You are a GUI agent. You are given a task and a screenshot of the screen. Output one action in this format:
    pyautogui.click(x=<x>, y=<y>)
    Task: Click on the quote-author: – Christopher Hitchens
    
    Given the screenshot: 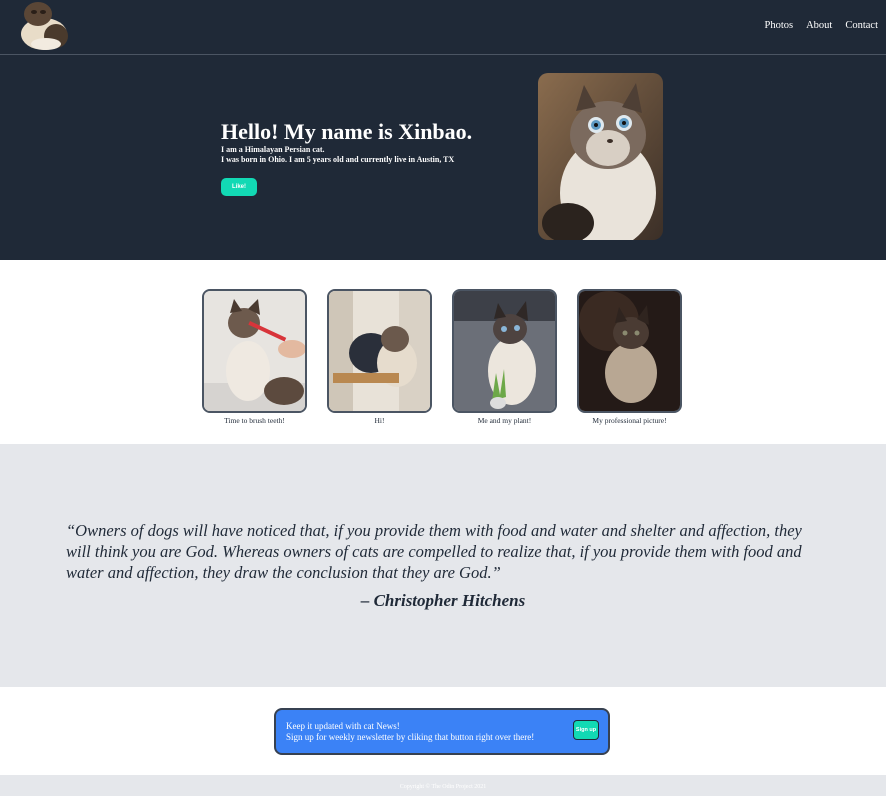 What is the action you would take?
    pyautogui.click(x=443, y=600)
    